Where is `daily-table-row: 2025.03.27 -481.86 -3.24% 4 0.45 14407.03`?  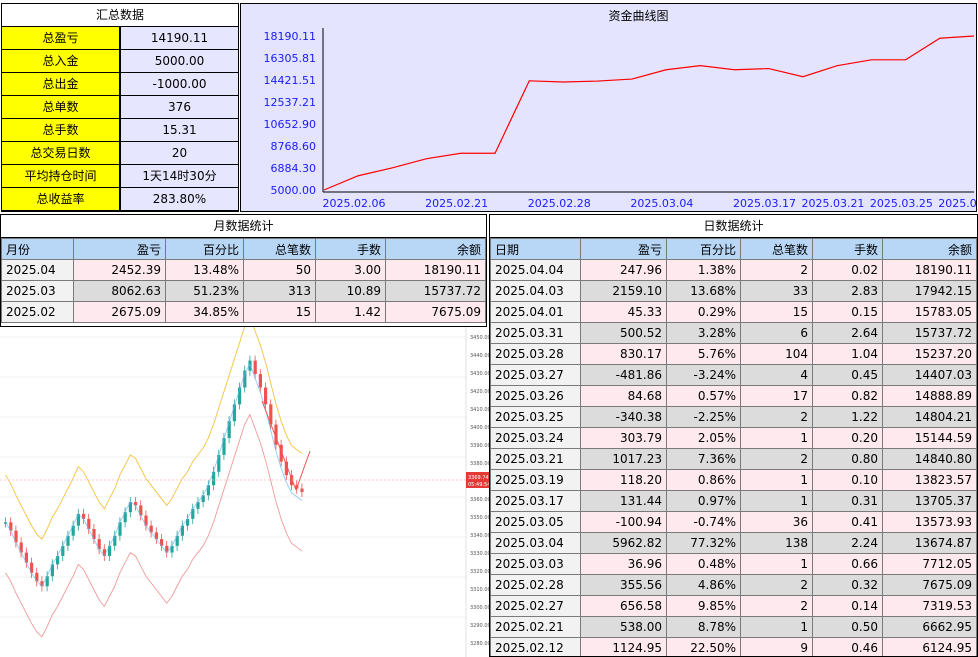 daily-table-row: 2025.03.27 -481.86 -3.24% 4 0.45 14407.03 is located at coordinates (733, 375).